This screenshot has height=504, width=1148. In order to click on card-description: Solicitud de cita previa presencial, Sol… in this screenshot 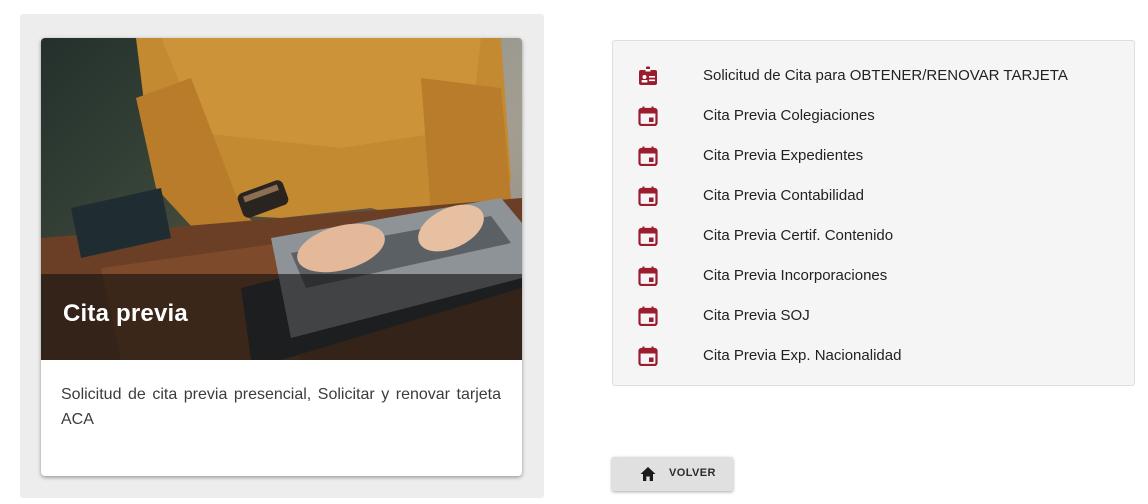, I will do `click(281, 407)`.